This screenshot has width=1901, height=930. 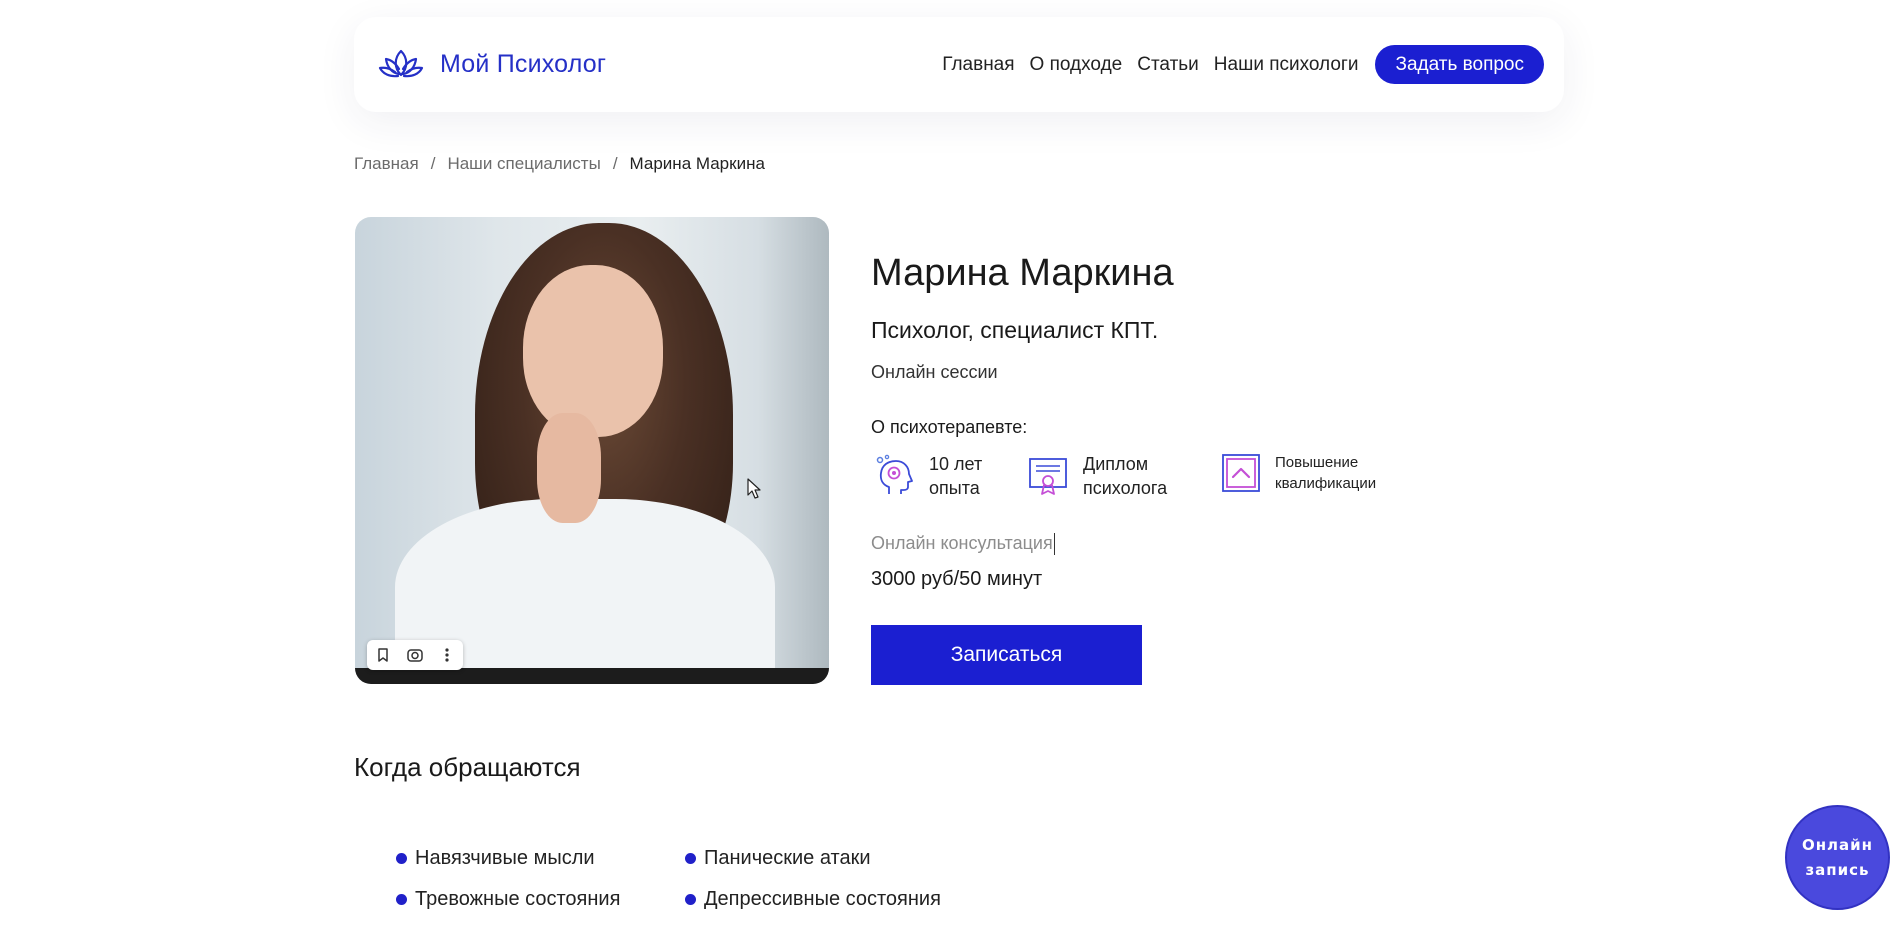 What do you see at coordinates (949, 427) in the screenshot?
I see `about-heading: О психотерапевте:` at bounding box center [949, 427].